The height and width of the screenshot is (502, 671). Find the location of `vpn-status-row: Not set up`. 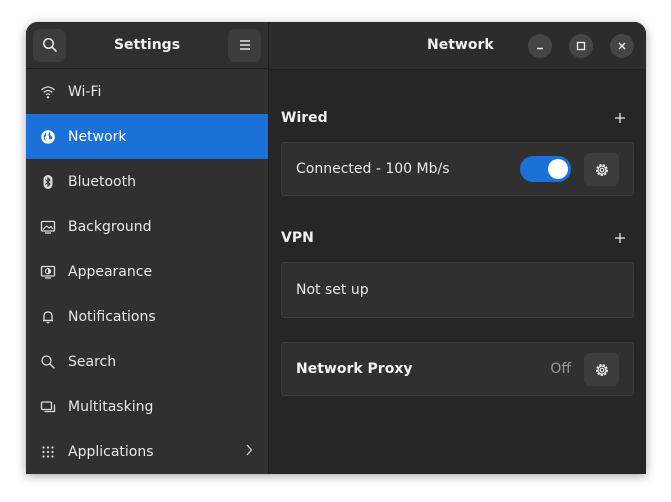

vpn-status-row: Not set up is located at coordinates (457, 290).